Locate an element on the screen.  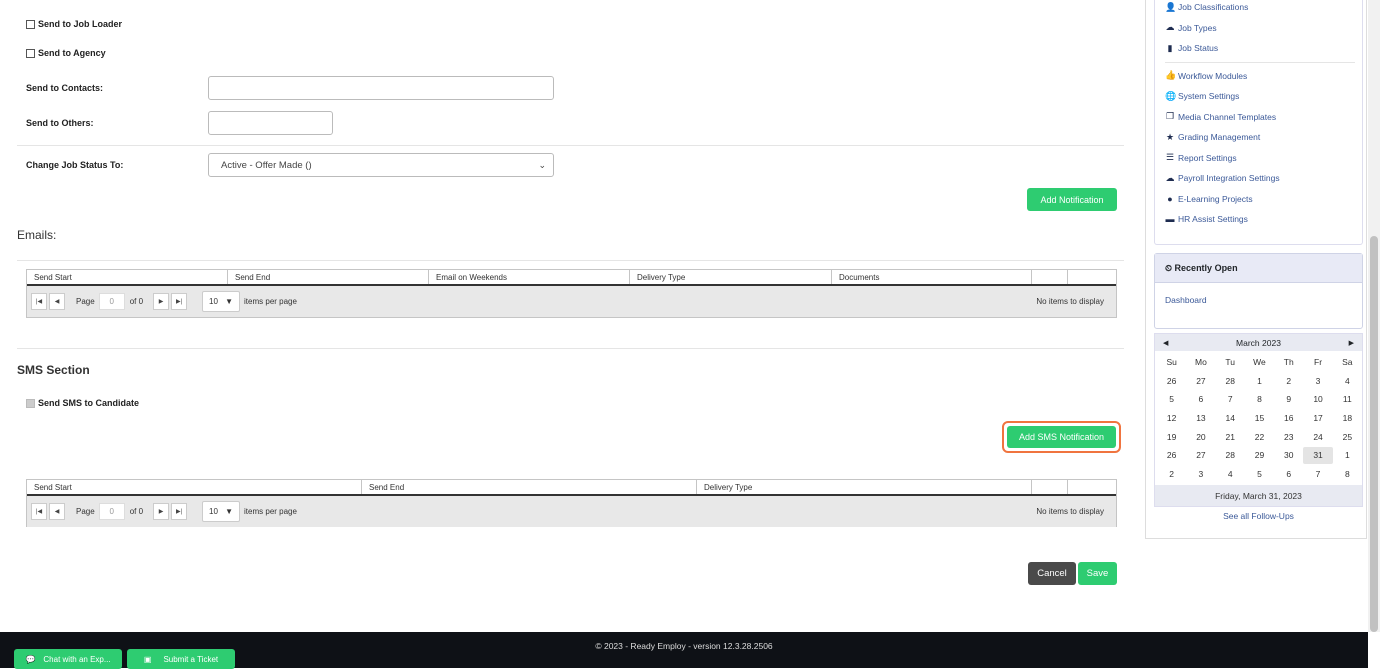
calendar-day: 21 is located at coordinates (1230, 437).